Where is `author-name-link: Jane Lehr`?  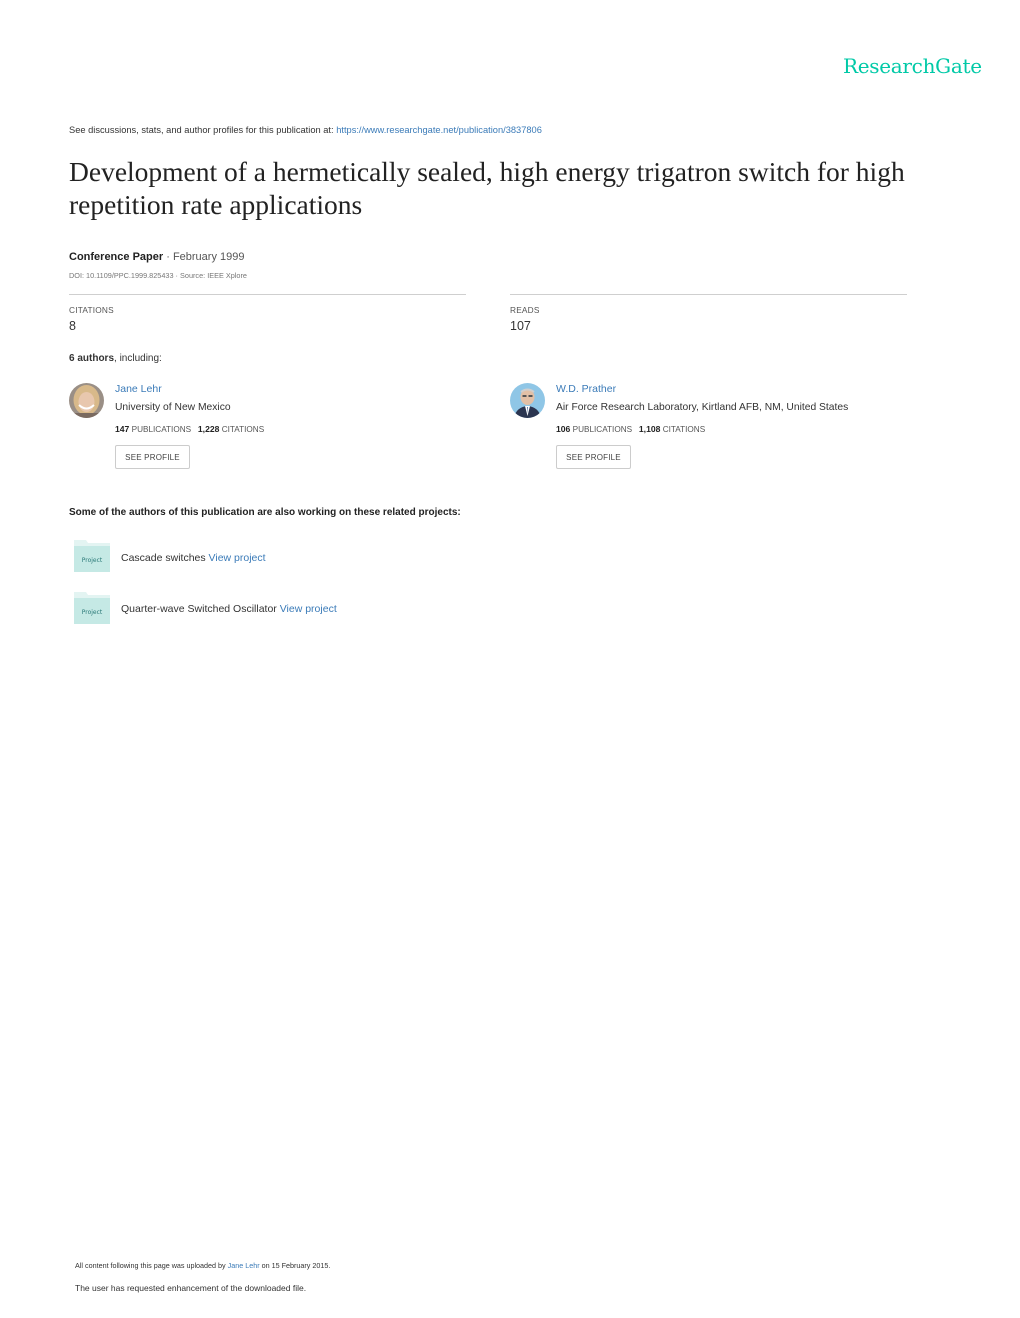 author-name-link: Jane Lehr is located at coordinates (138, 389).